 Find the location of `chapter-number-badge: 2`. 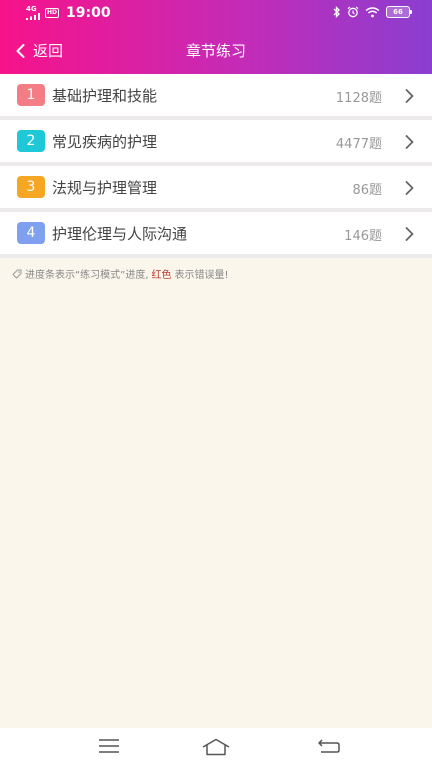

chapter-number-badge: 2 is located at coordinates (31, 141).